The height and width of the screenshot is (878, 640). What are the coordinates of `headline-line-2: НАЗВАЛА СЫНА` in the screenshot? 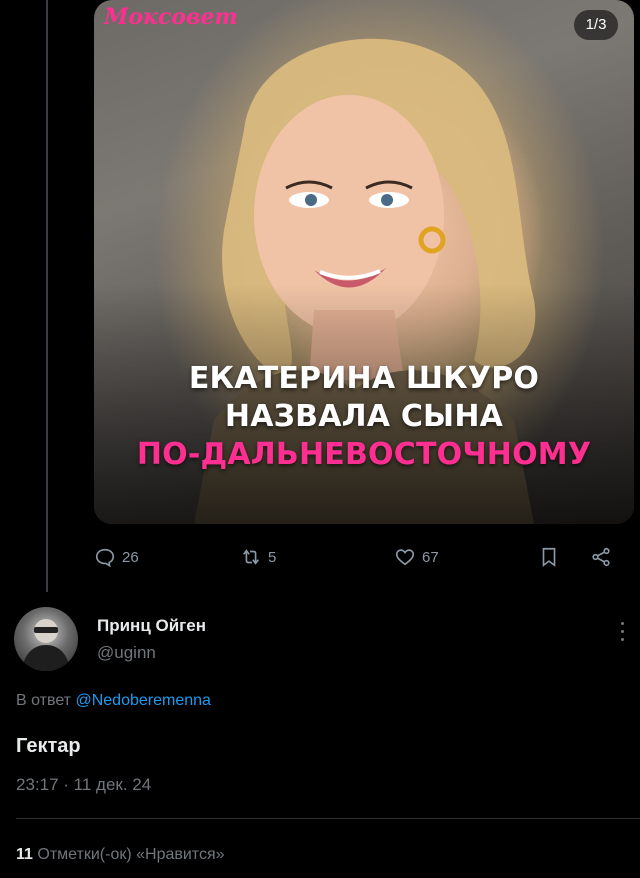 It's located at (364, 416).